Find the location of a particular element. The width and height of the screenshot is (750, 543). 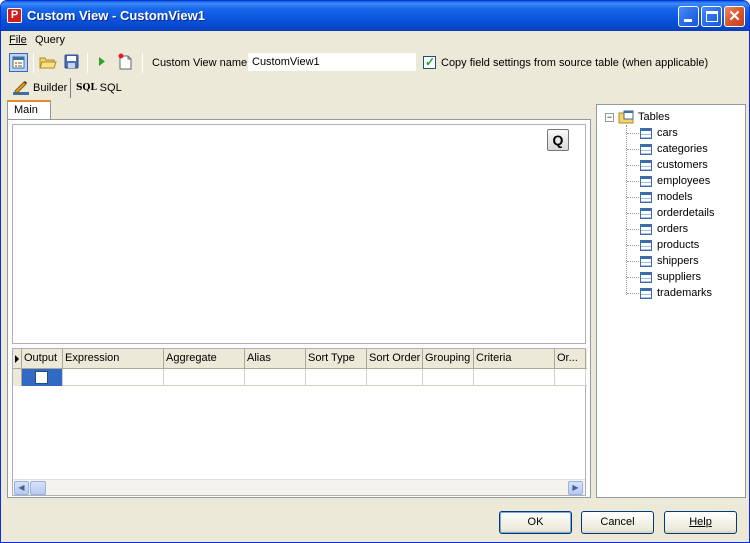

tree-item-label: employees is located at coordinates (684, 181).